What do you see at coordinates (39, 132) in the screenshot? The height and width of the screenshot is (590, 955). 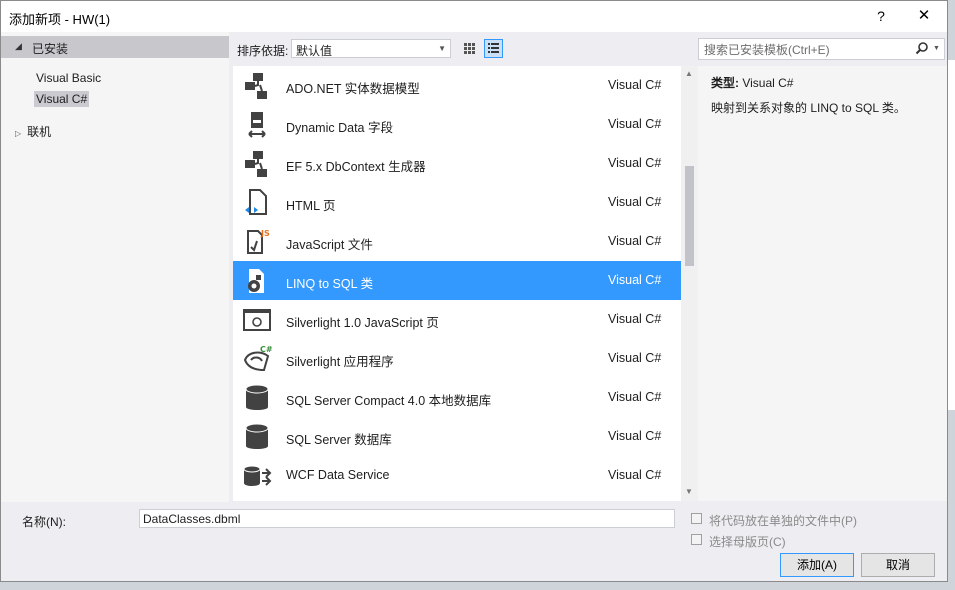 I see `tree-node-label: 联机` at bounding box center [39, 132].